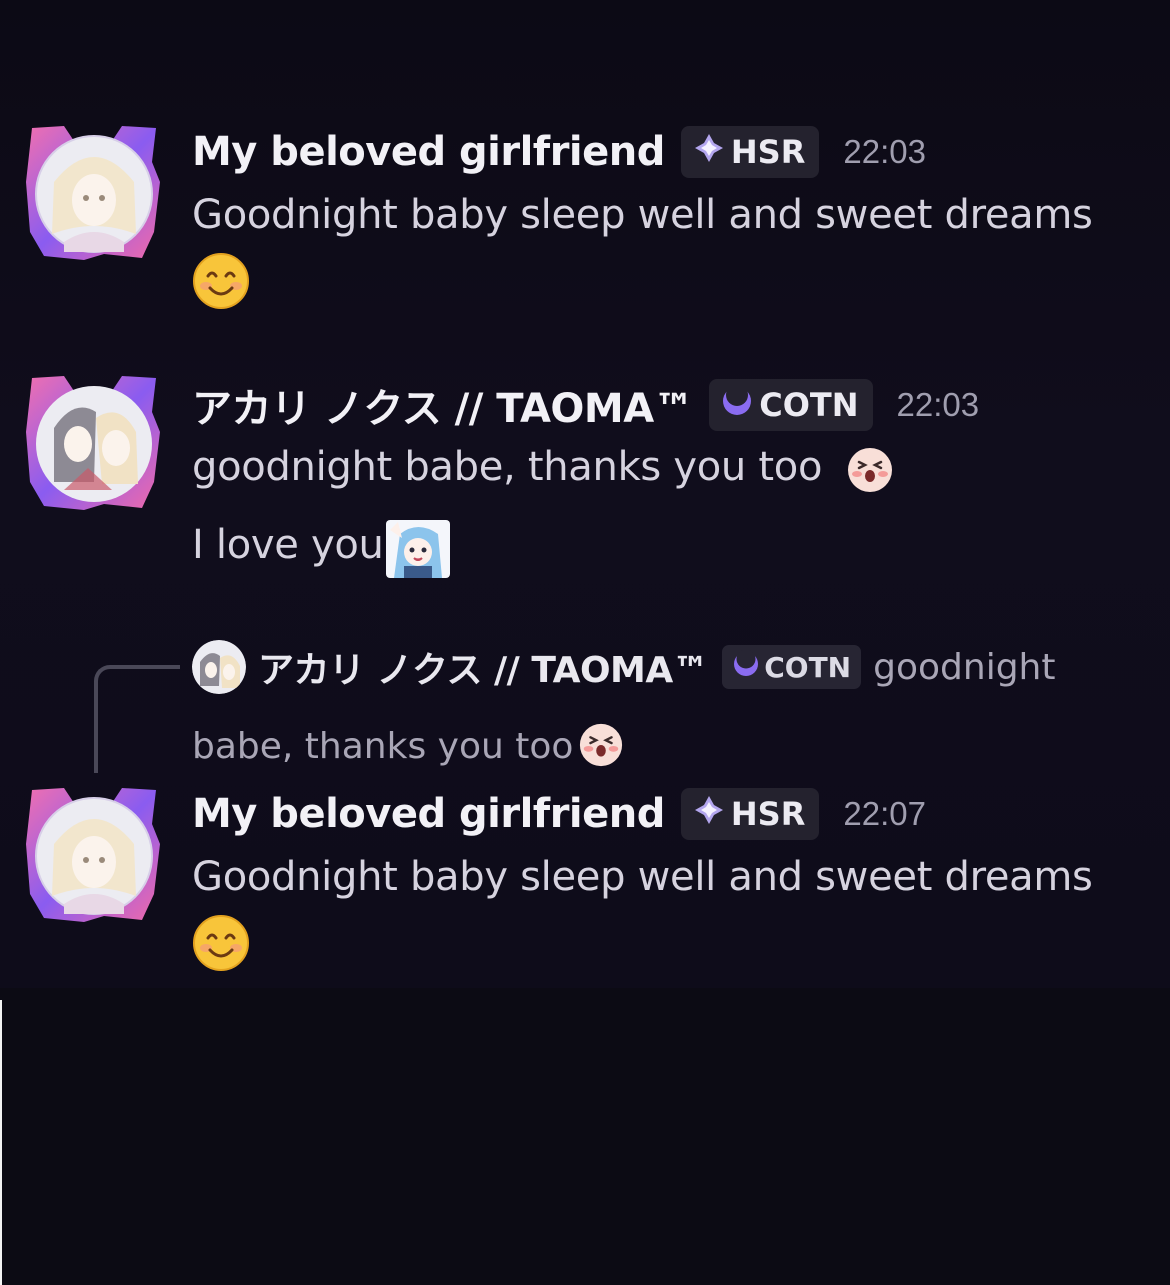  I want to click on message-text: I love you, so click(288, 545).